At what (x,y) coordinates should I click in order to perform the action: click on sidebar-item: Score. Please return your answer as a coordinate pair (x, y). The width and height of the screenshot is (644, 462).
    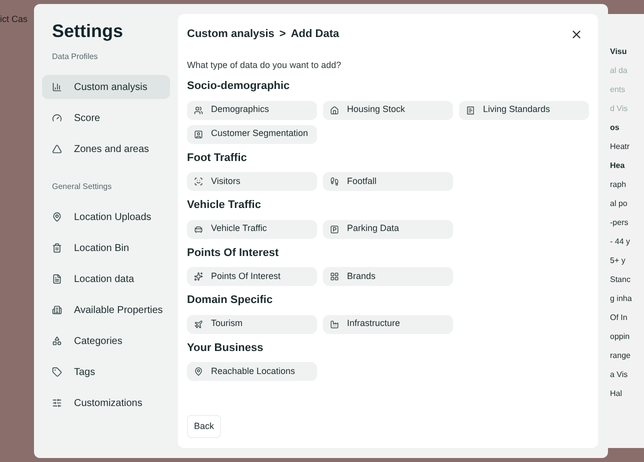
    Looking at the image, I should click on (106, 118).